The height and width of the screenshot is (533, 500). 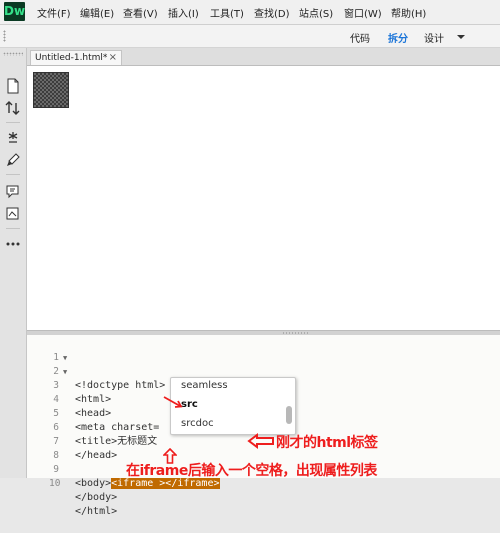 What do you see at coordinates (96, 511) in the screenshot?
I see `code-text: </html>` at bounding box center [96, 511].